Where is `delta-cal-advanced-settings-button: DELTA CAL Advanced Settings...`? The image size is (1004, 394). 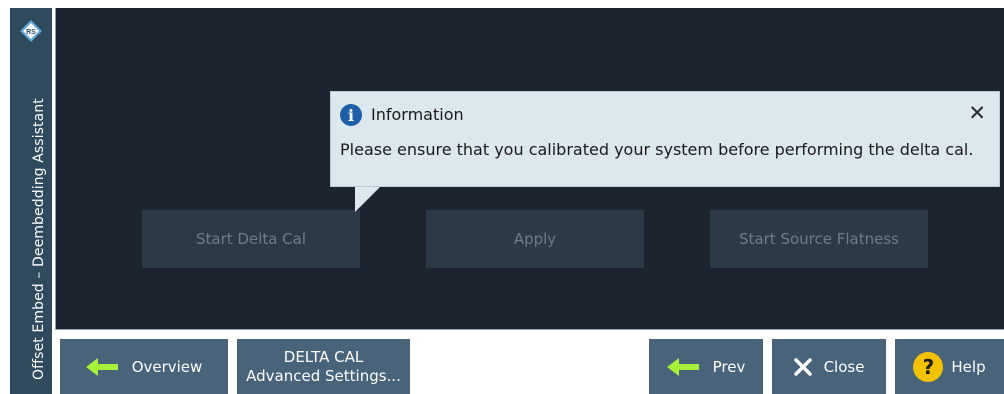
delta-cal-advanced-settings-button: DELTA CAL Advanced Settings... is located at coordinates (323, 366).